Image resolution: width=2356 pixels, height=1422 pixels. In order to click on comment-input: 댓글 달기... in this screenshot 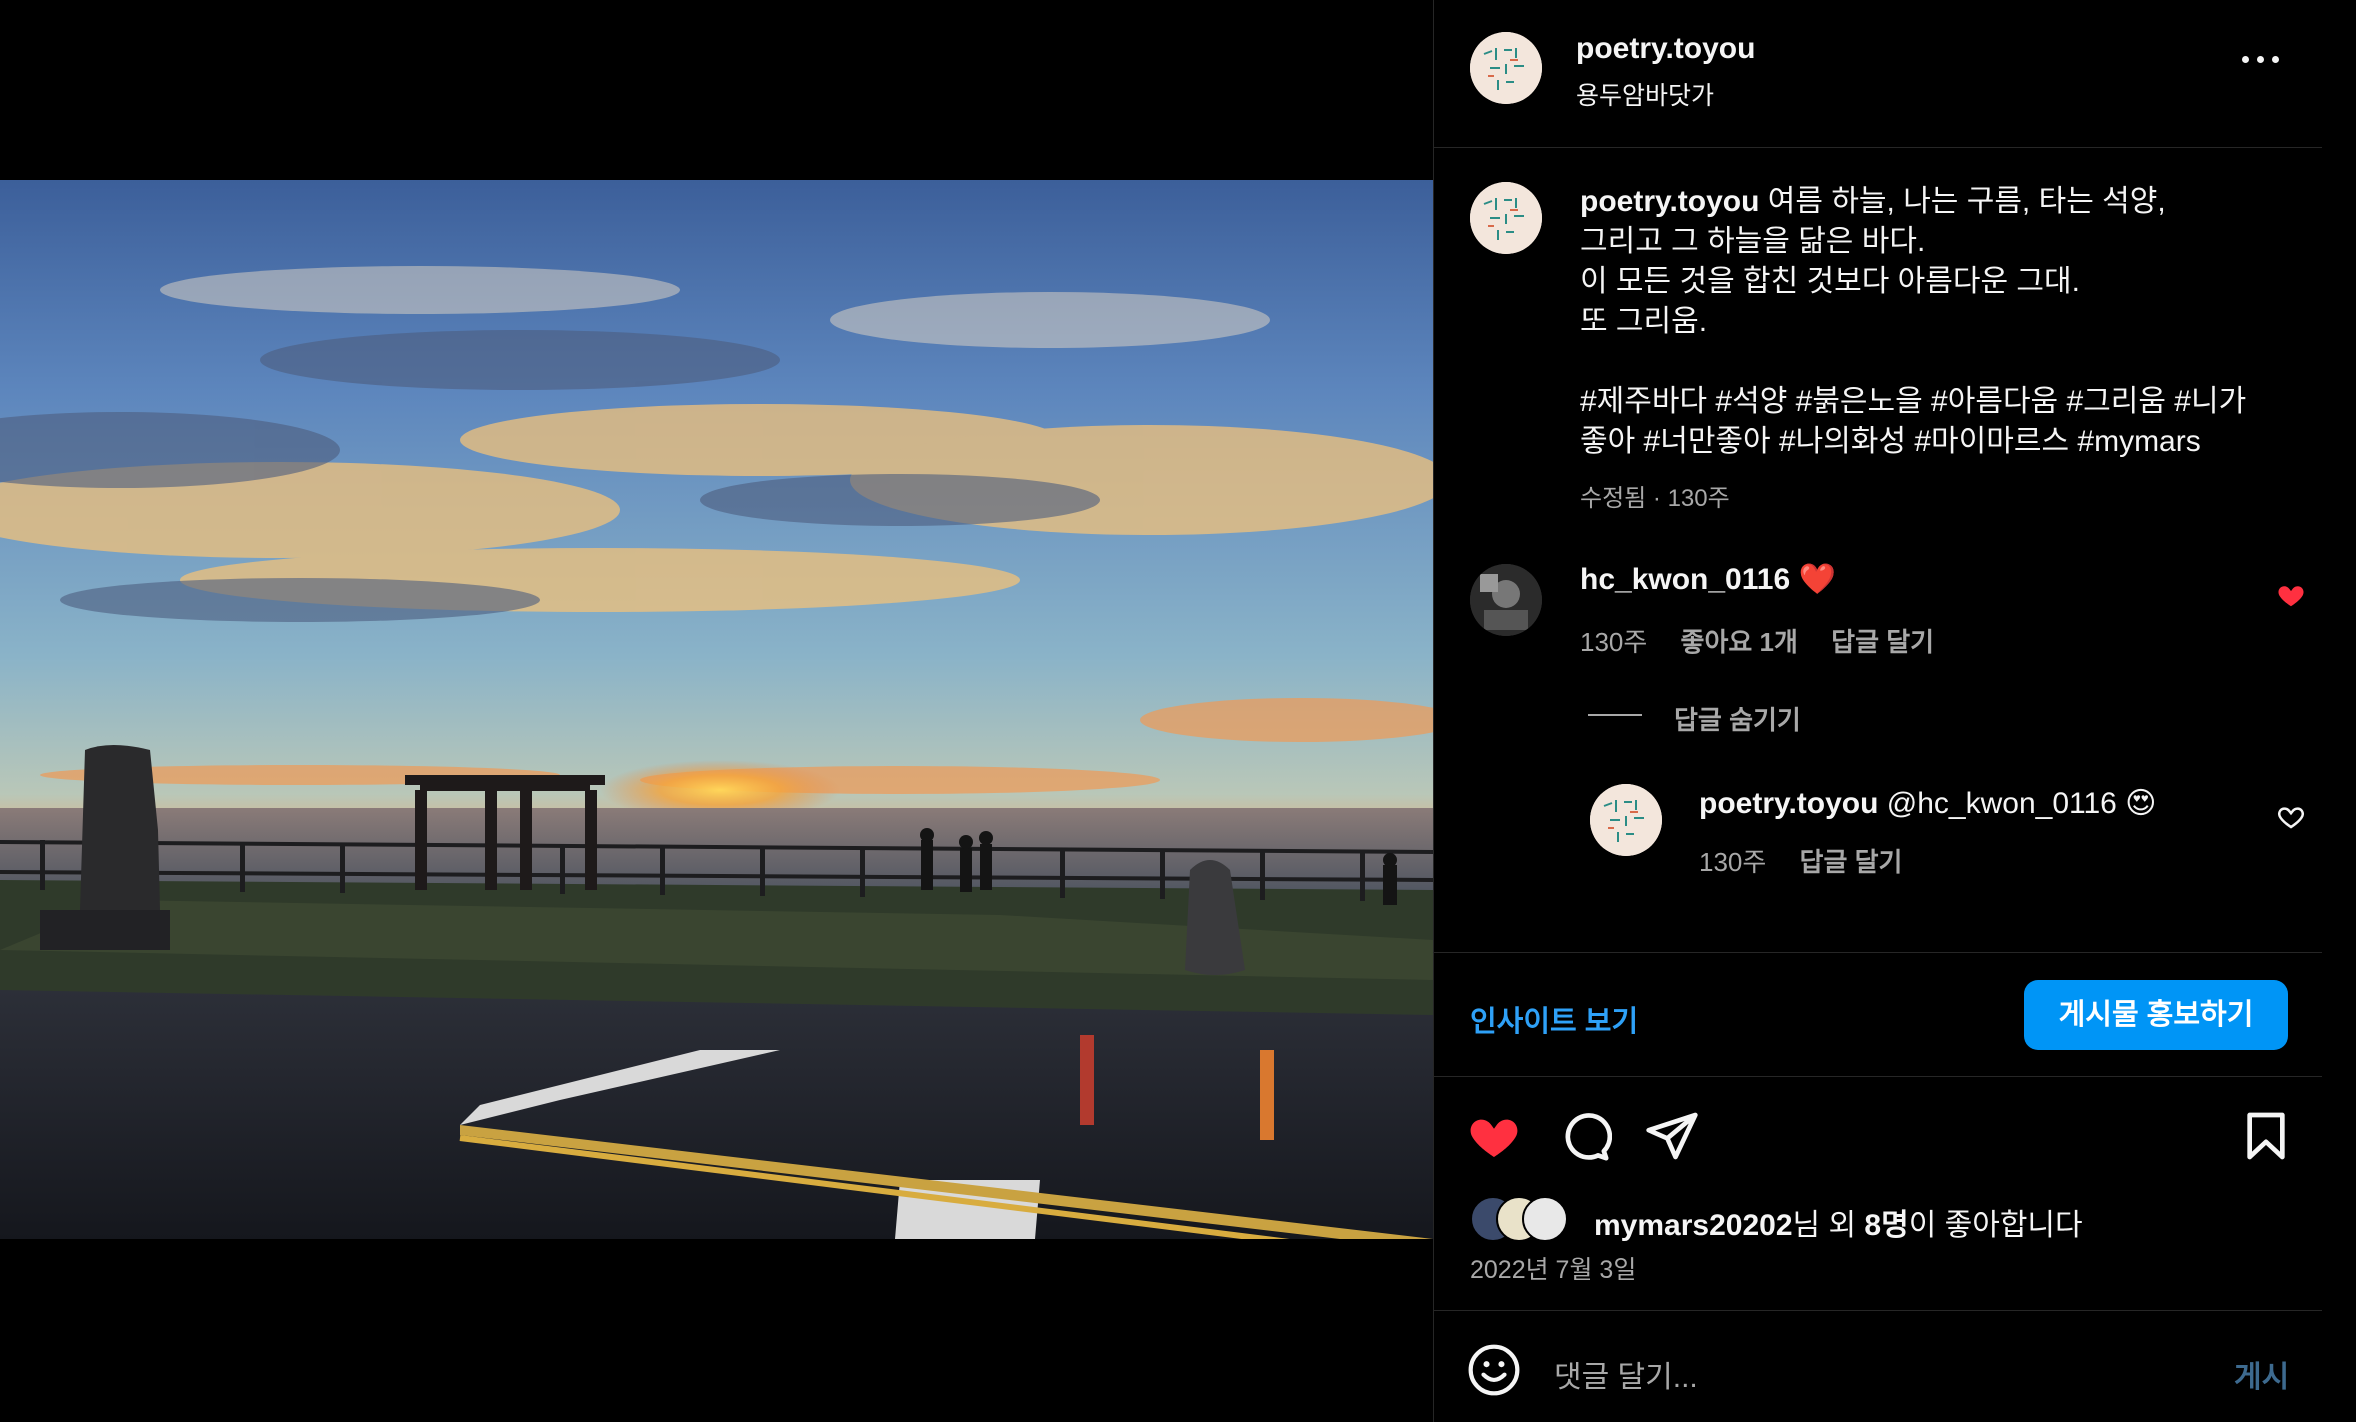, I will do `click(1626, 1374)`.